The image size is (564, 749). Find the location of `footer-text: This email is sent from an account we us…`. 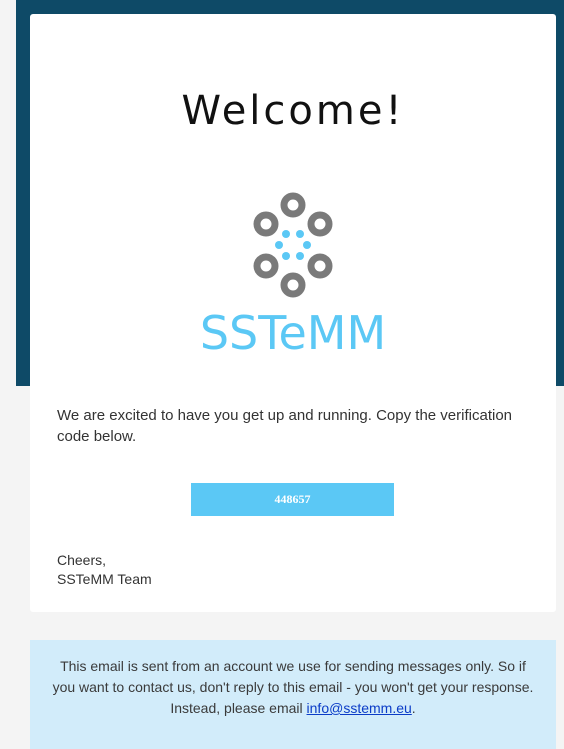

footer-text: This email is sent from an account we us… is located at coordinates (293, 687).